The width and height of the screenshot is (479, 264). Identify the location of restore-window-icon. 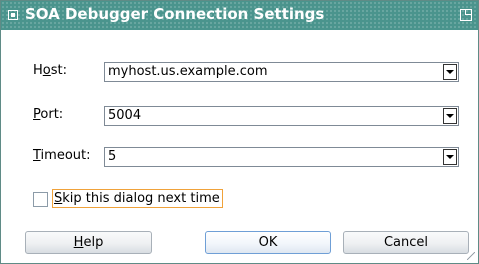
(466, 15).